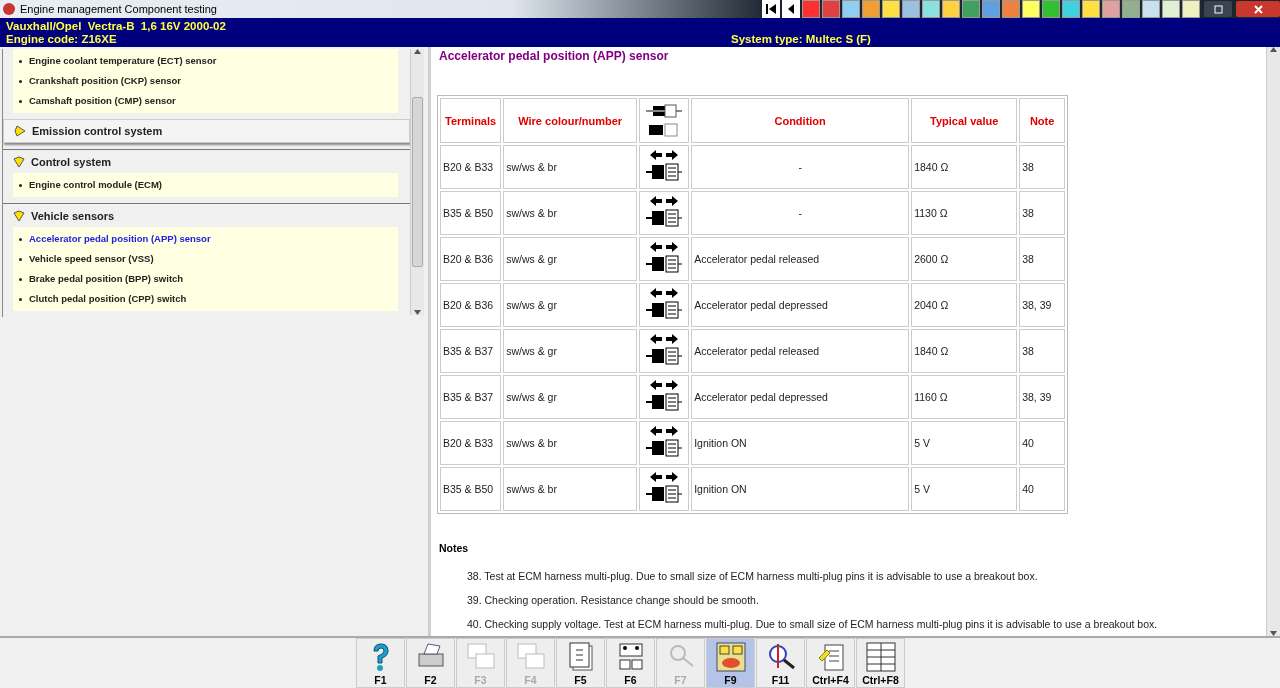 The height and width of the screenshot is (688, 1280). Describe the element at coordinates (730, 657) in the screenshot. I see `numbered-tiles-icon` at that location.